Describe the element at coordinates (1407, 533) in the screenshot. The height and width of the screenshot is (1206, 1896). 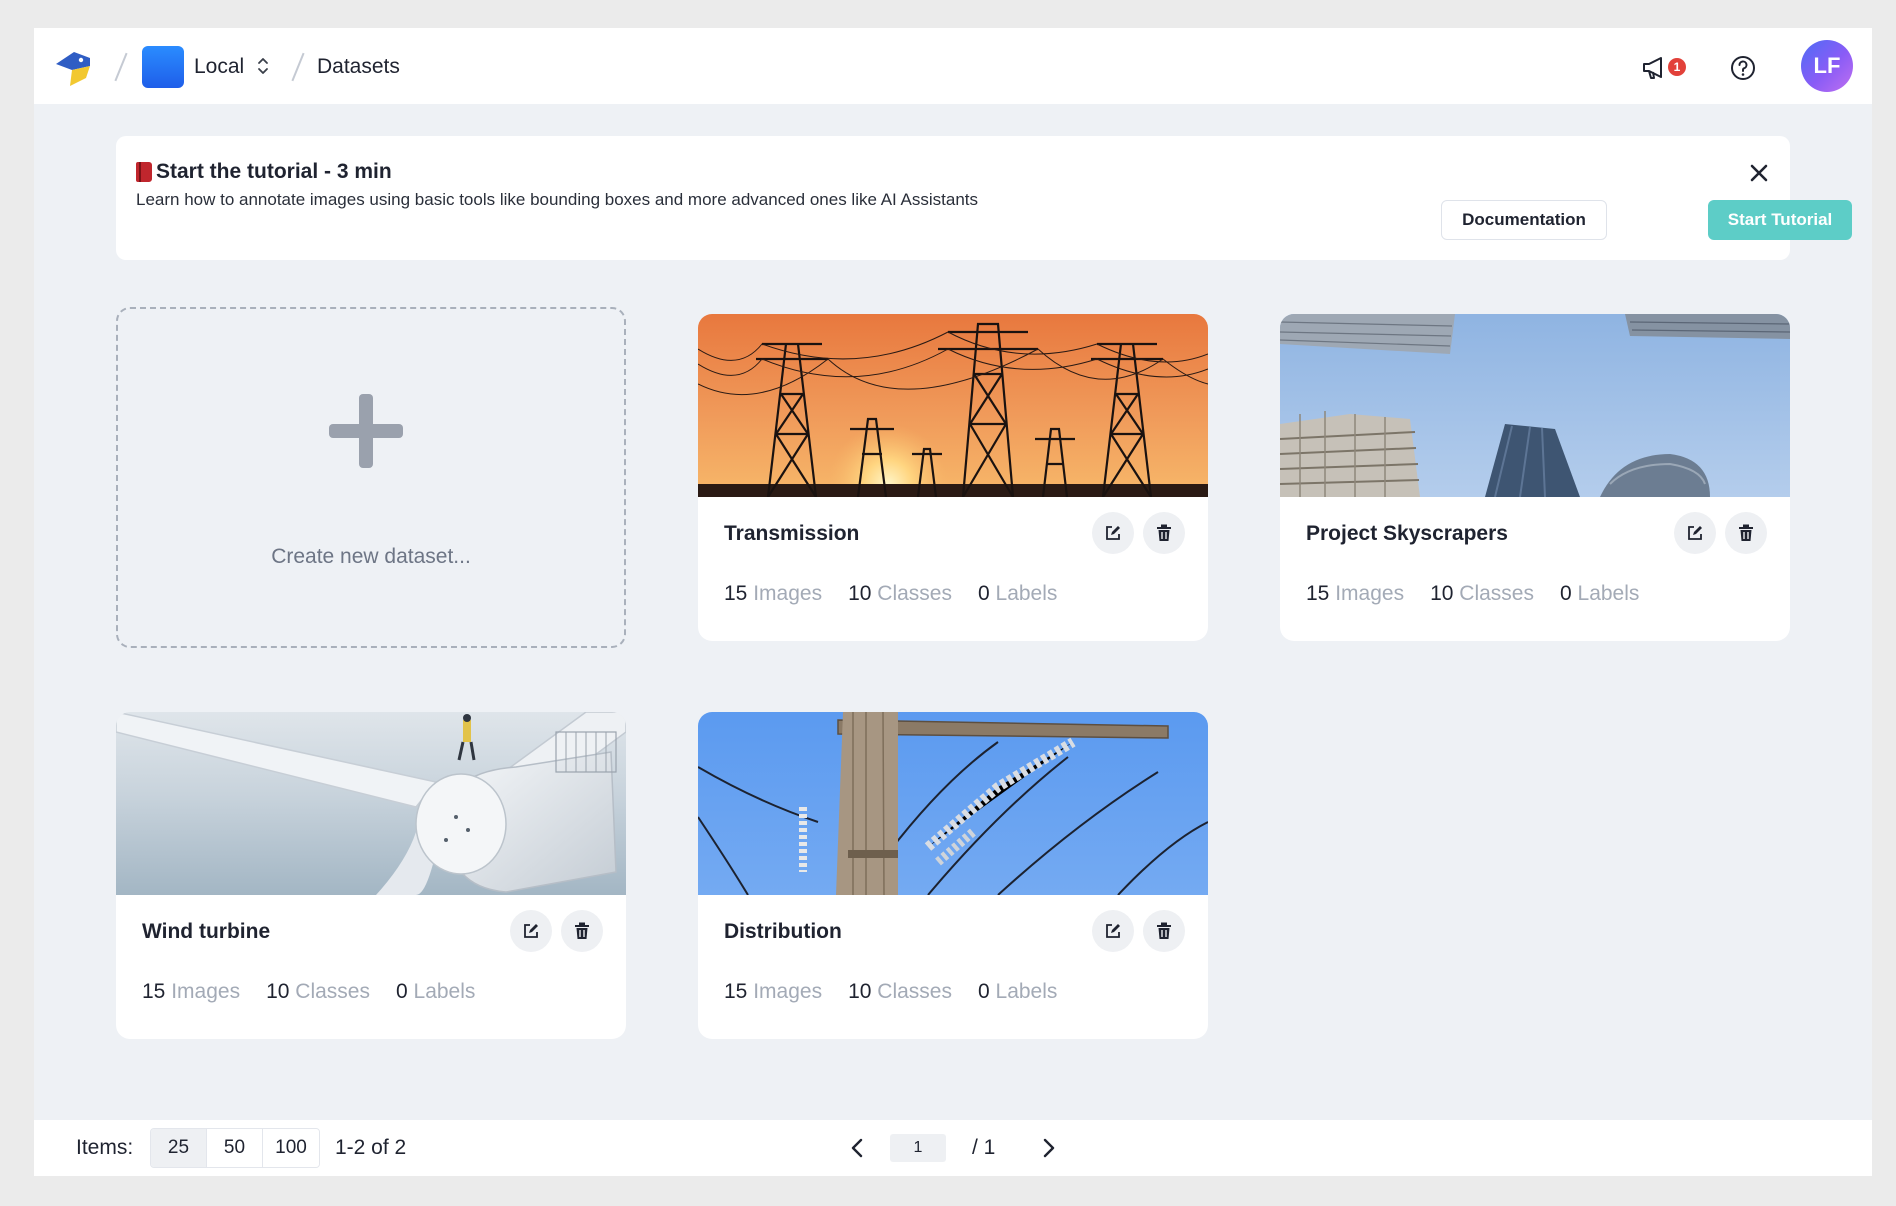
I see `dataset-name: Project Skyscrapers` at that location.